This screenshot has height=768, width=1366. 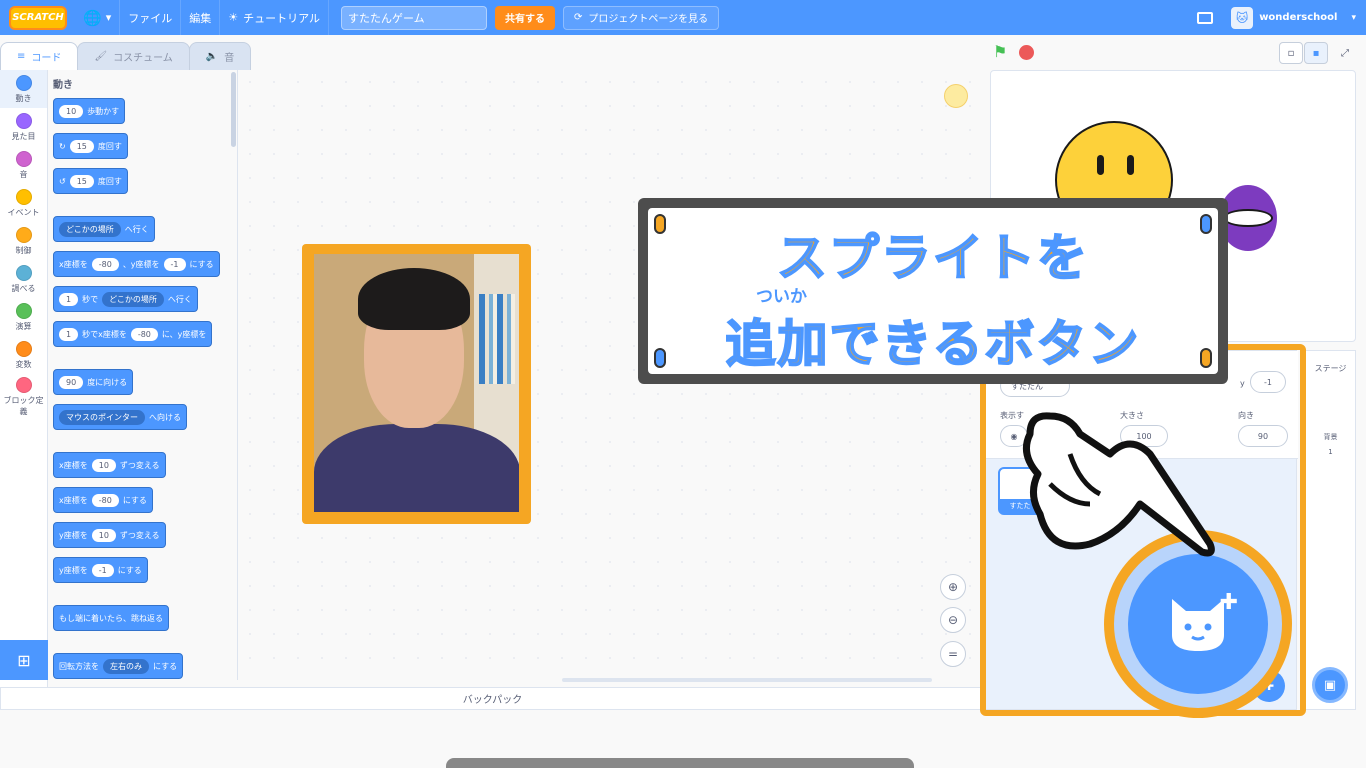 What do you see at coordinates (104, 334) in the screenshot?
I see `block-text: 秒でx座標を` at bounding box center [104, 334].